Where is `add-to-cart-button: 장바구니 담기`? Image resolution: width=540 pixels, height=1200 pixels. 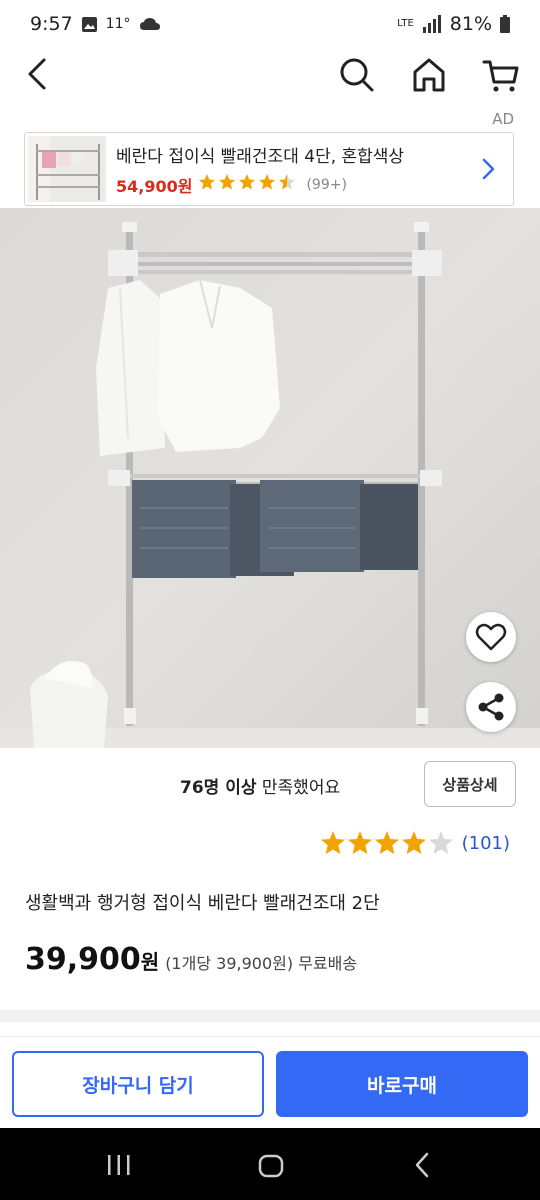 add-to-cart-button: 장바구니 담기 is located at coordinates (138, 1084).